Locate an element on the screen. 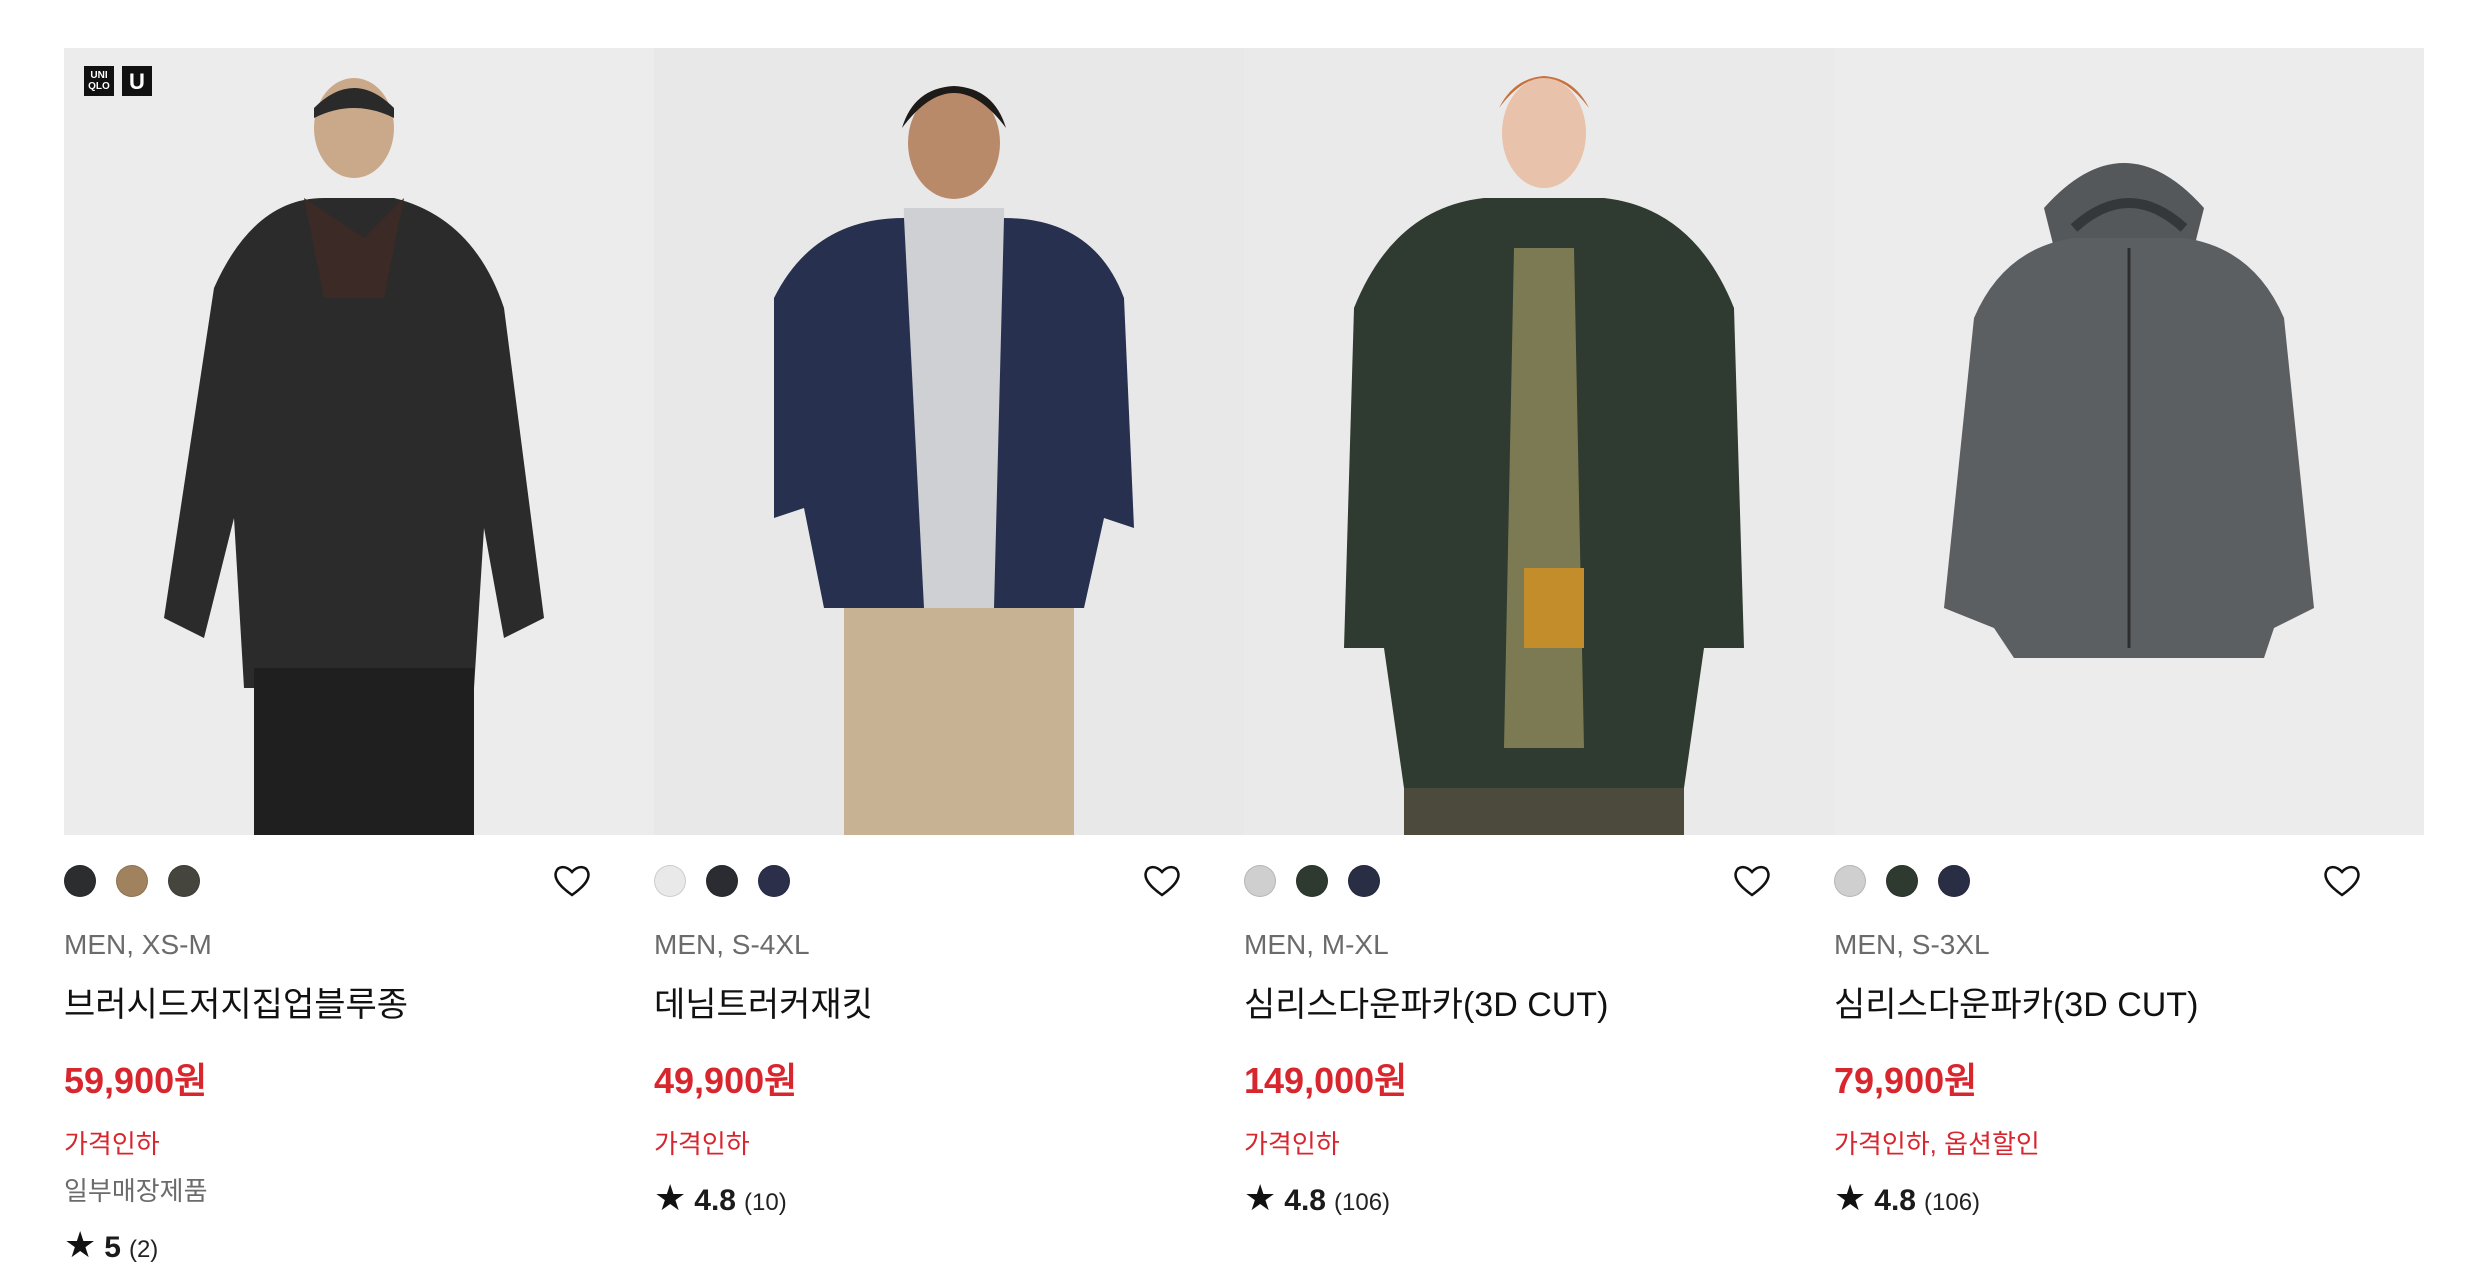 Image resolution: width=2482 pixels, height=1266 pixels. store-note: 일부매장제품 is located at coordinates (136, 1191).